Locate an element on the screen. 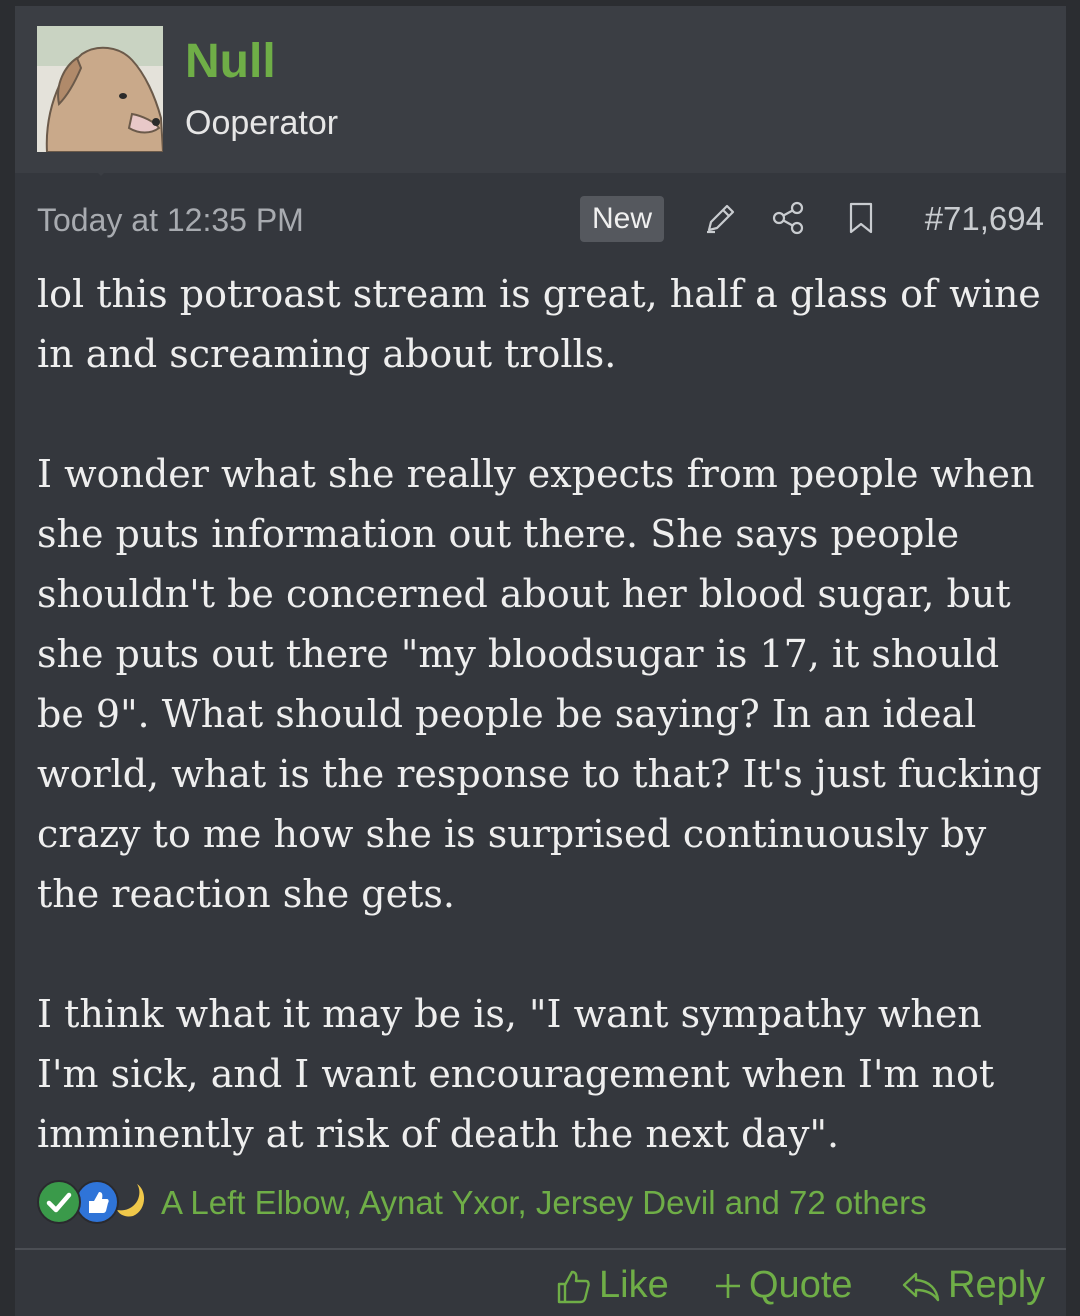  pencil-icon is located at coordinates (721, 218).